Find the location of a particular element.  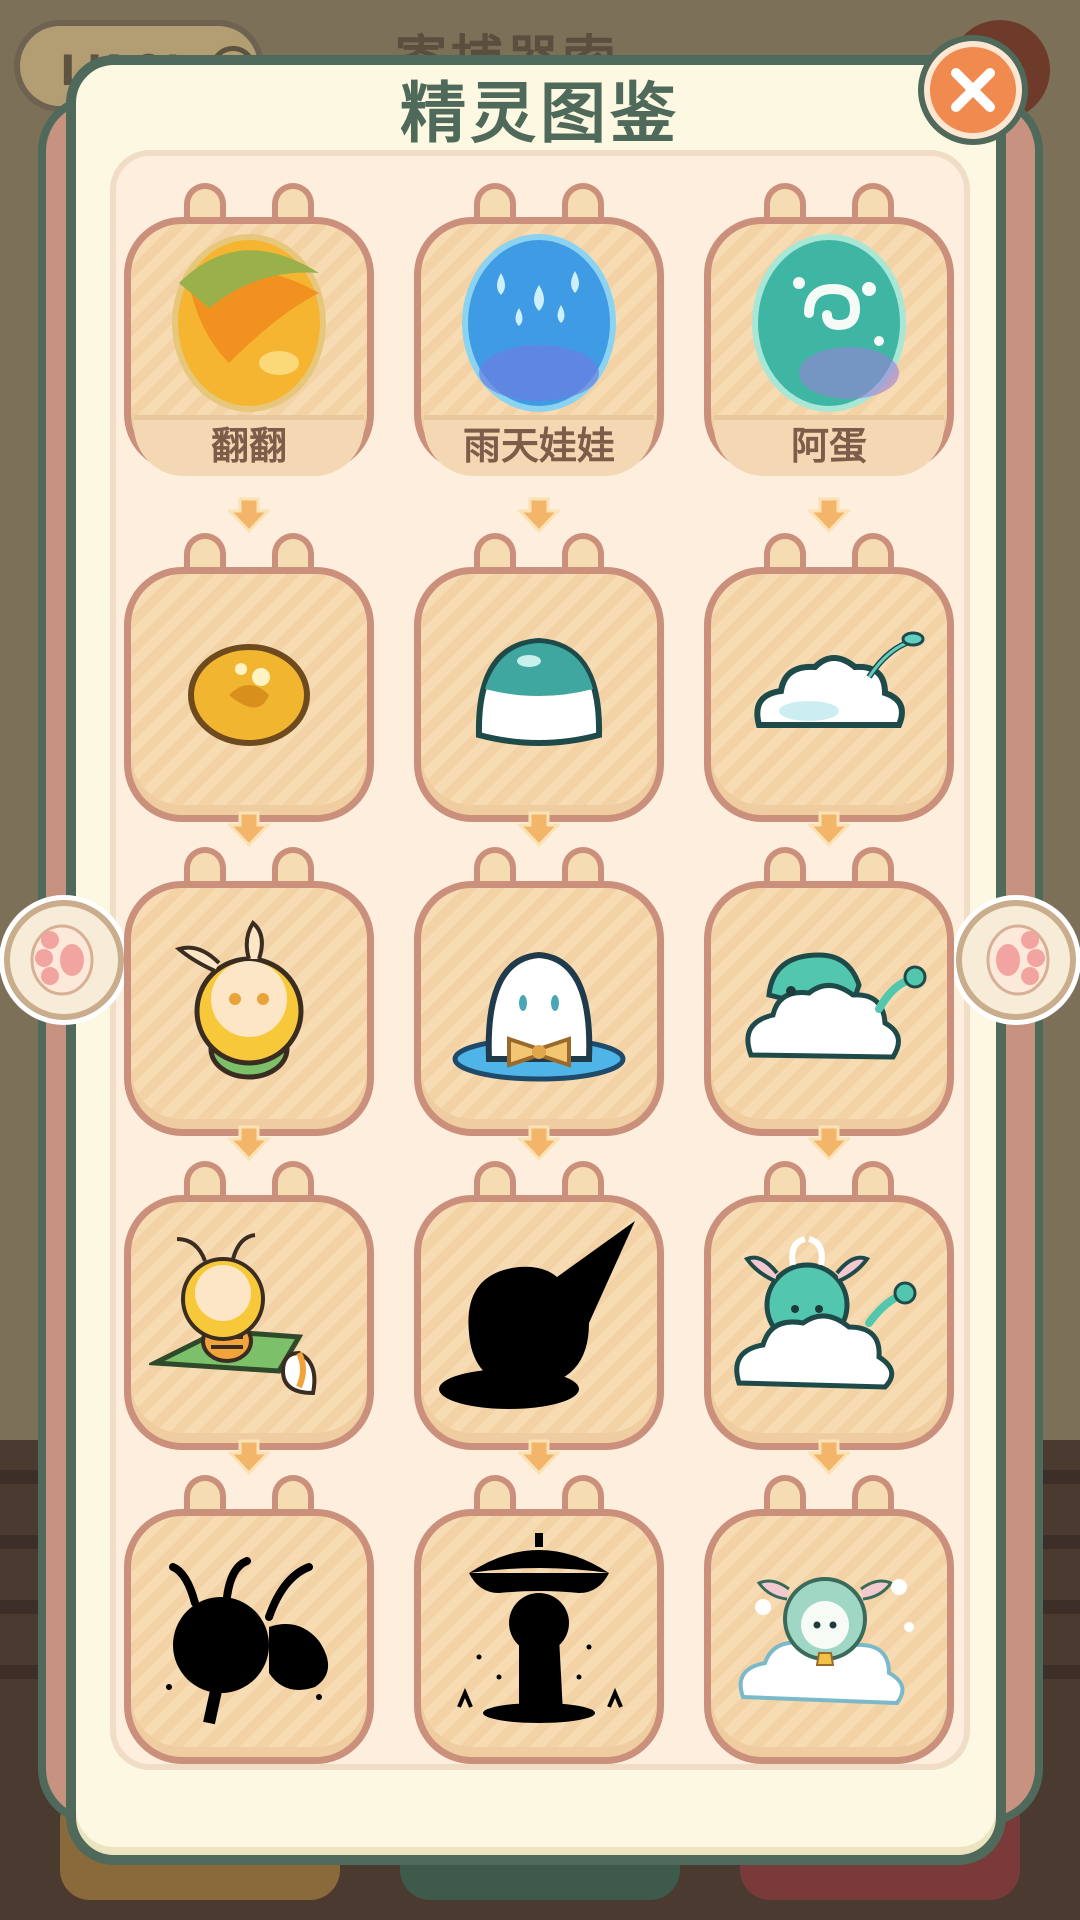

cloud-goat-bell-icon is located at coordinates (826, 1641).